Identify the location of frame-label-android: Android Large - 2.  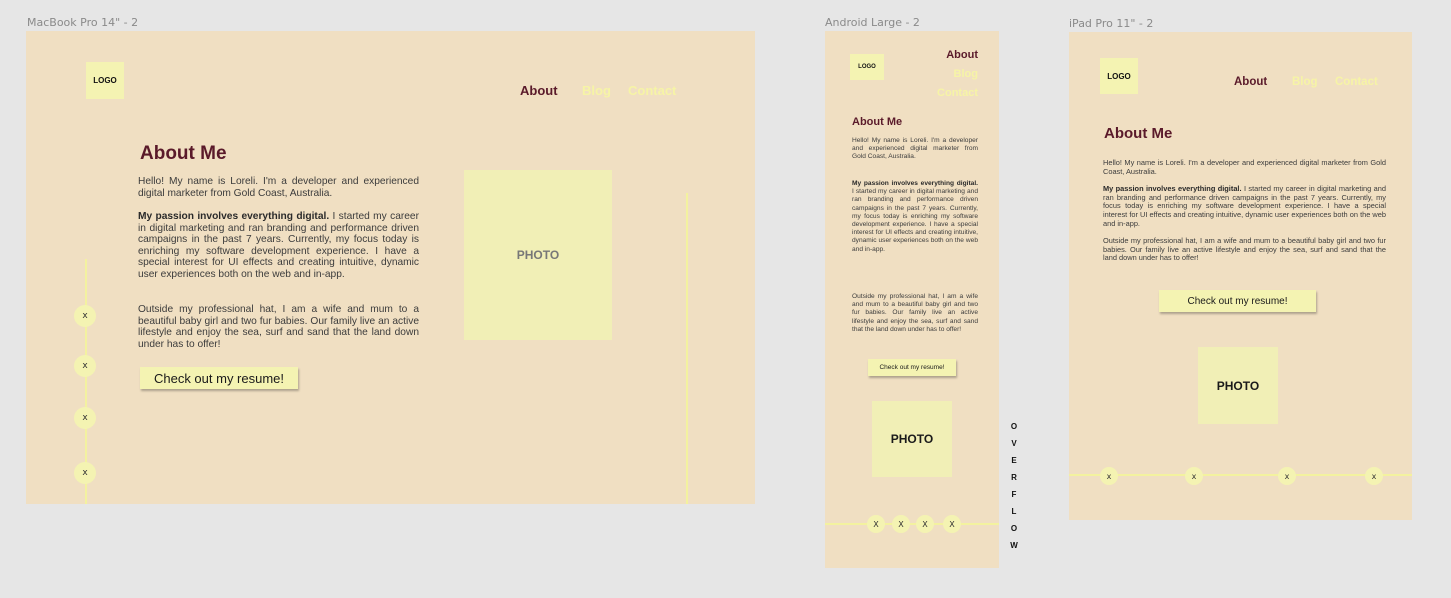
(872, 22).